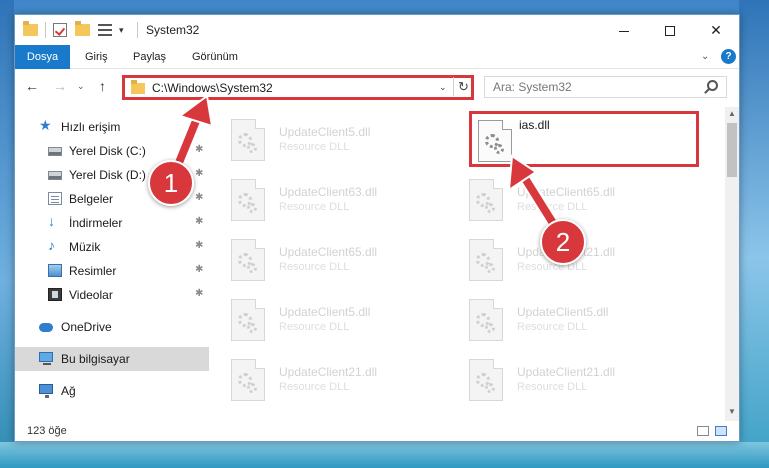  Describe the element at coordinates (171, 183) in the screenshot. I see `step-1-badge: 1` at that location.